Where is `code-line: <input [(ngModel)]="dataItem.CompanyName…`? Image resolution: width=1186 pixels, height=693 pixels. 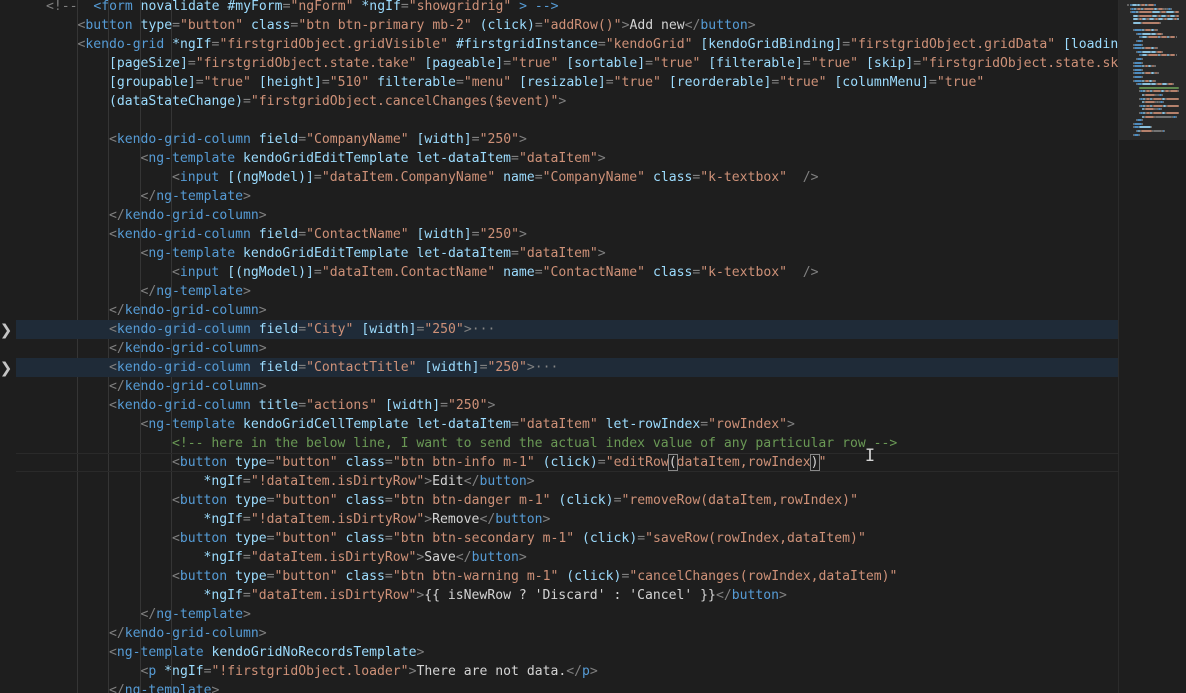
code-line: <input [(ngModel)]="dataItem.CompanyName… is located at coordinates (567, 177).